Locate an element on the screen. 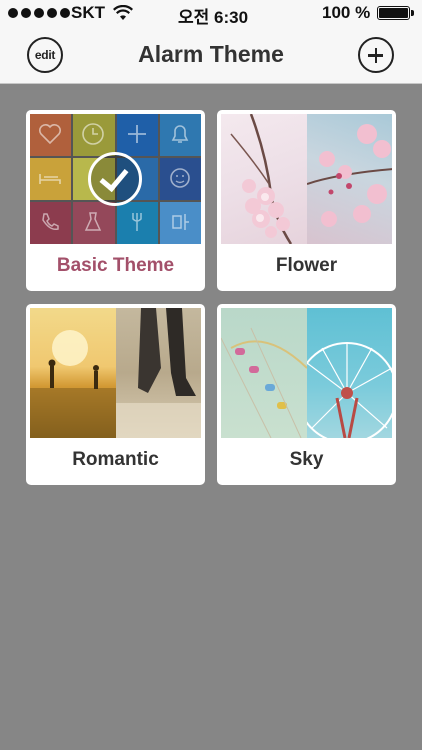 This screenshot has width=422, height=750. basic-theme-thumbnail is located at coordinates (115, 179).